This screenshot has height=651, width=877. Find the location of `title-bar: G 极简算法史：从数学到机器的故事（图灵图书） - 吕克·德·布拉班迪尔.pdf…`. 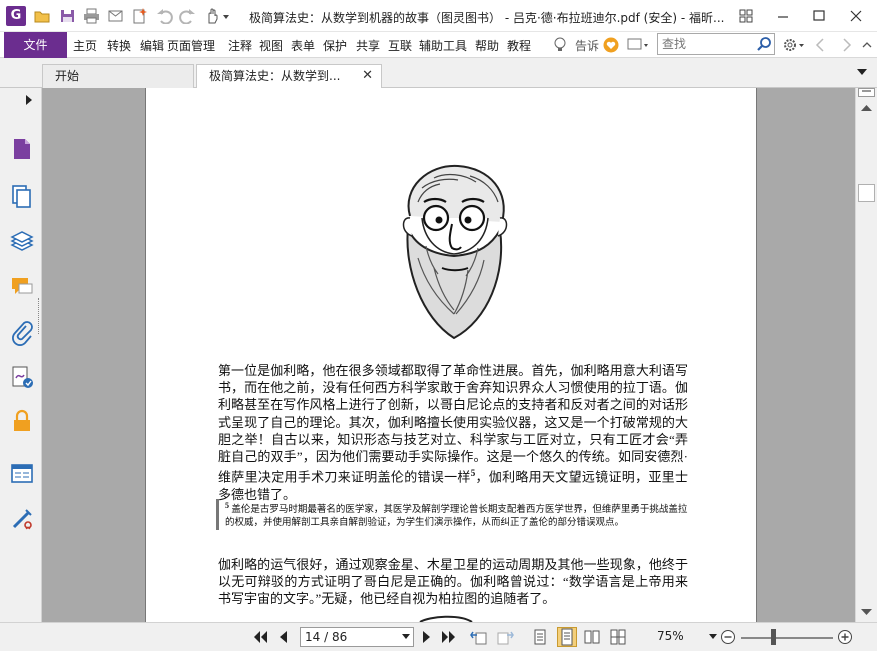

title-bar: G 极简算法史：从数学到机器的故事（图灵图书） - 吕克·德·布拉班迪尔.pdf… is located at coordinates (438, 16).